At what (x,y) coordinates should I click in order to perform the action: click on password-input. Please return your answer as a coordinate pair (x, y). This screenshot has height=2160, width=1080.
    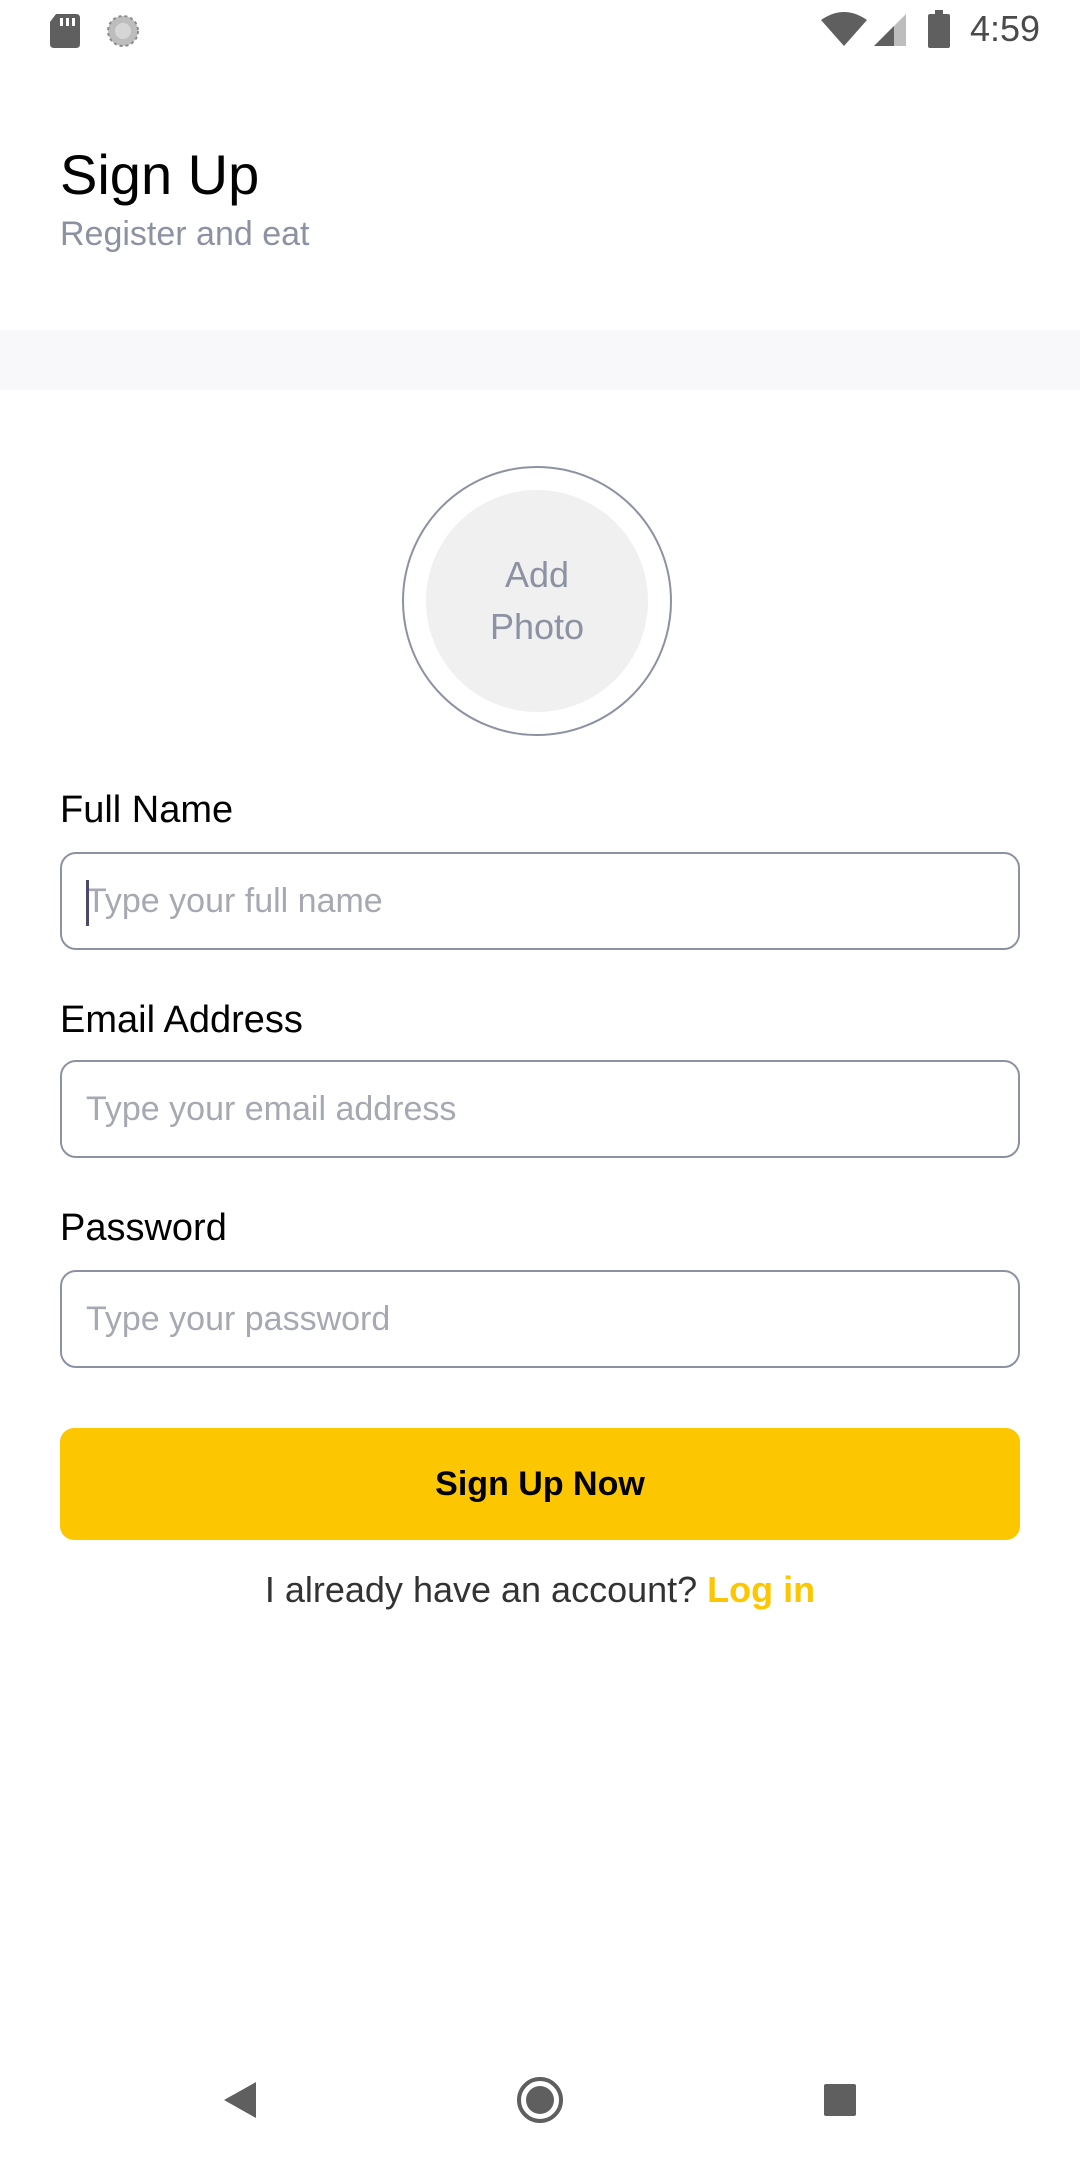
    Looking at the image, I should click on (540, 1319).